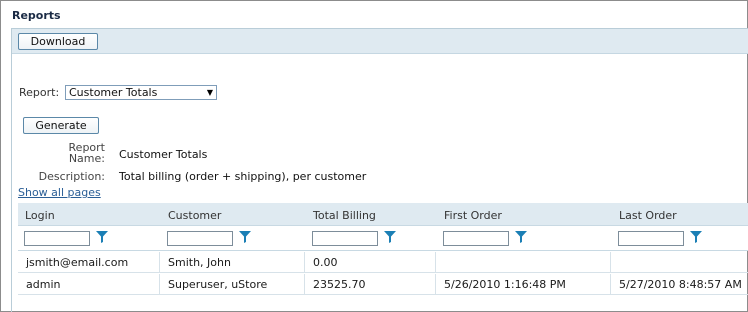 The image size is (748, 312). I want to click on column-header-first-order: First Order, so click(473, 215).